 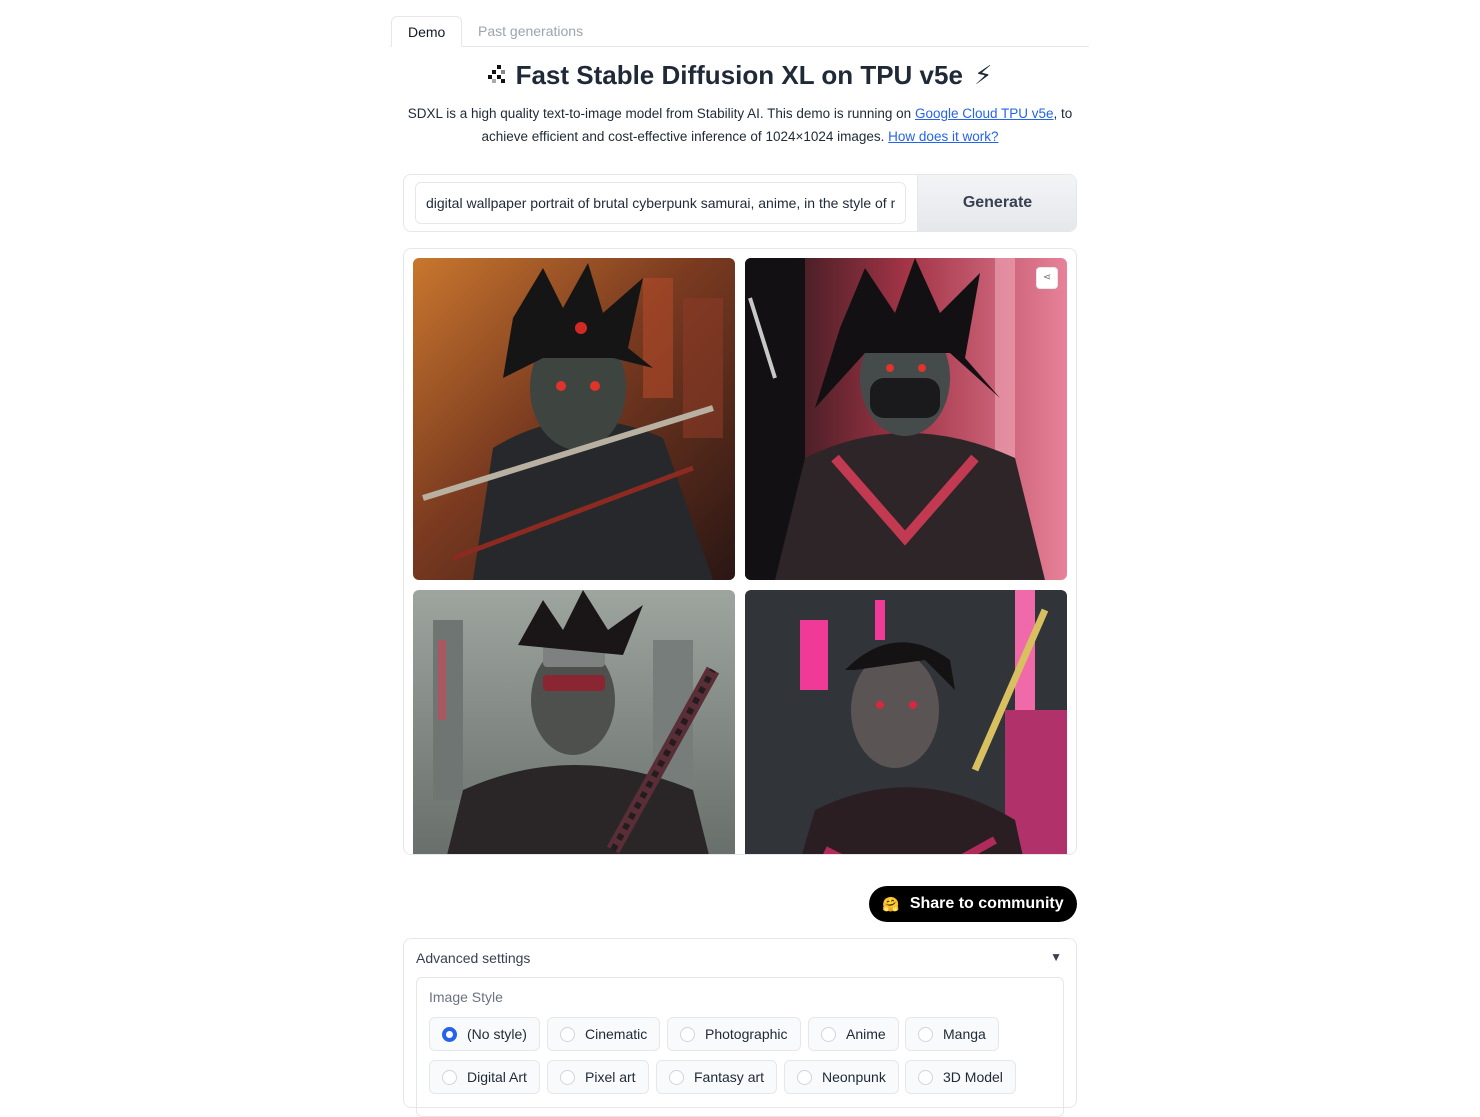 I want to click on option-label: Digital Art, so click(x=497, y=1077).